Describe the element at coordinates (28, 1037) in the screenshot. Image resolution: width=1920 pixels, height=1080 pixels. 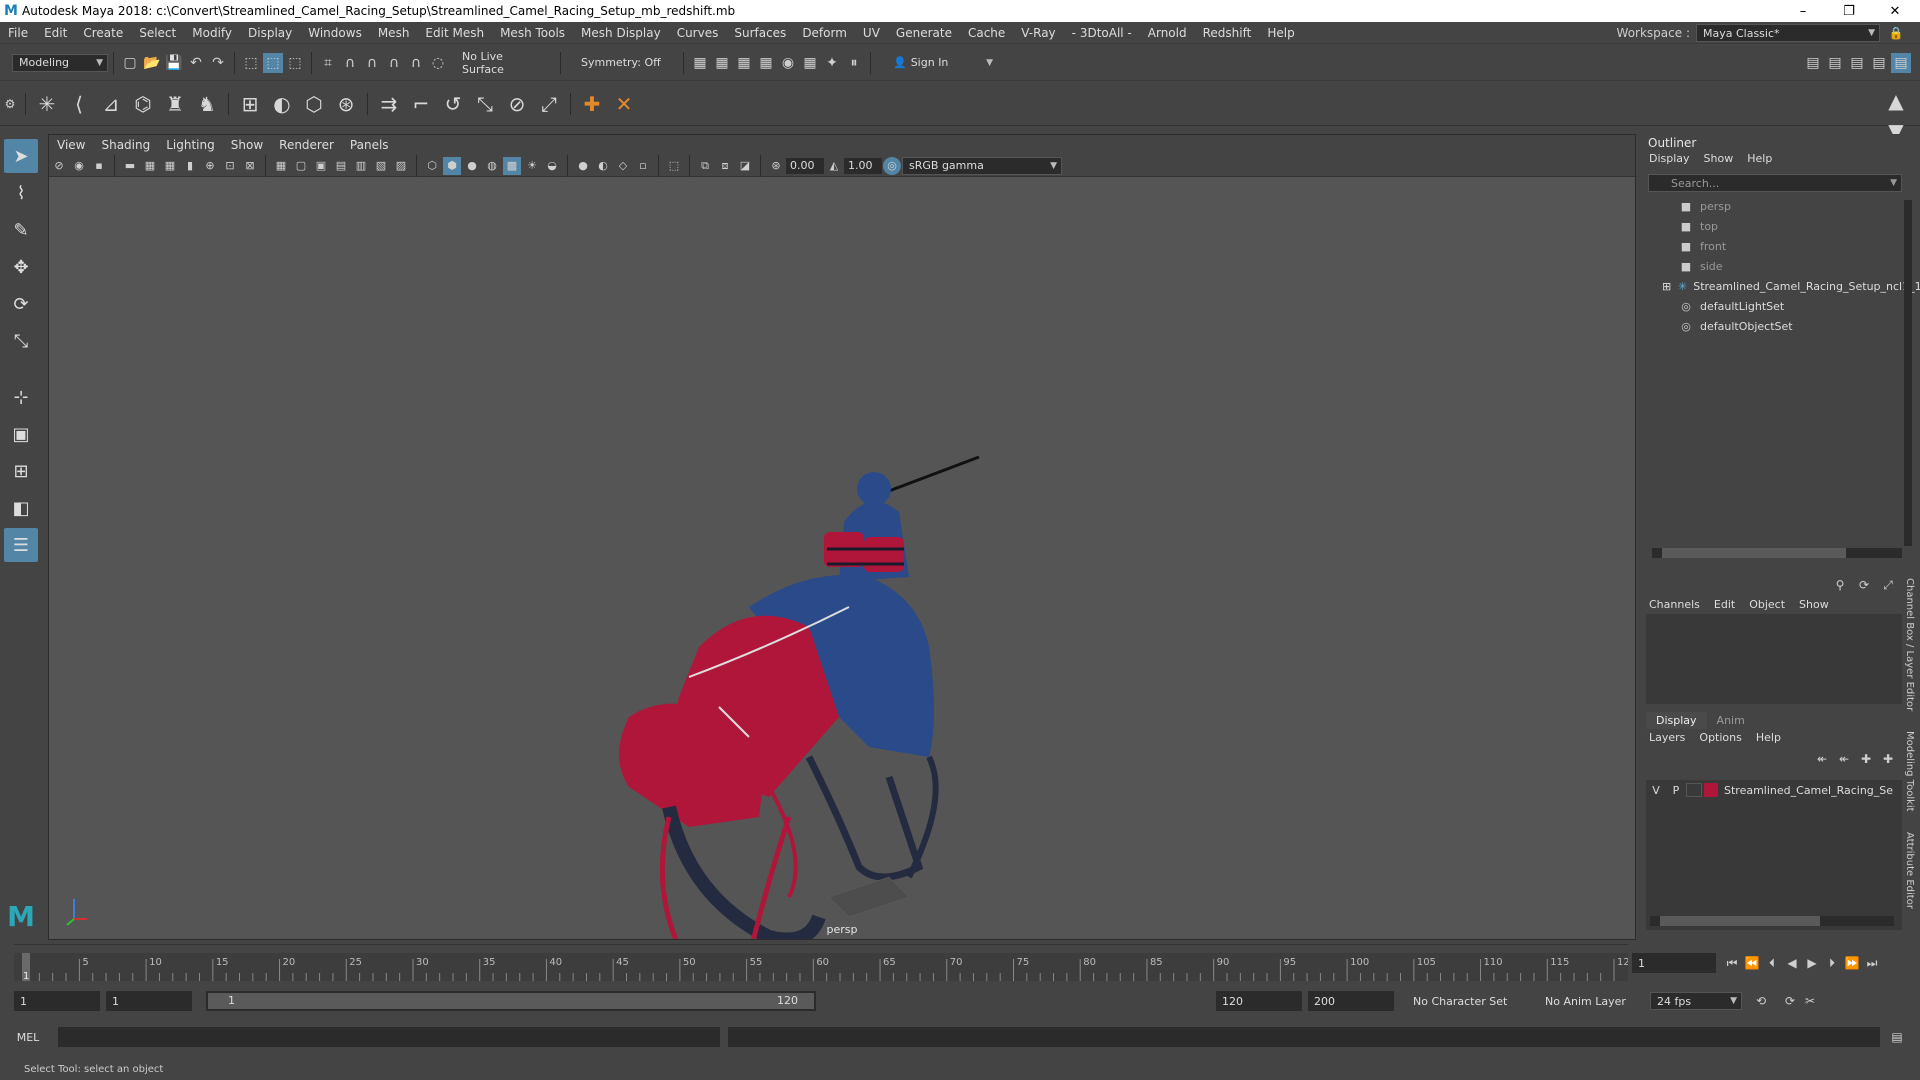
I see `mel-language-toggle: MEL` at that location.